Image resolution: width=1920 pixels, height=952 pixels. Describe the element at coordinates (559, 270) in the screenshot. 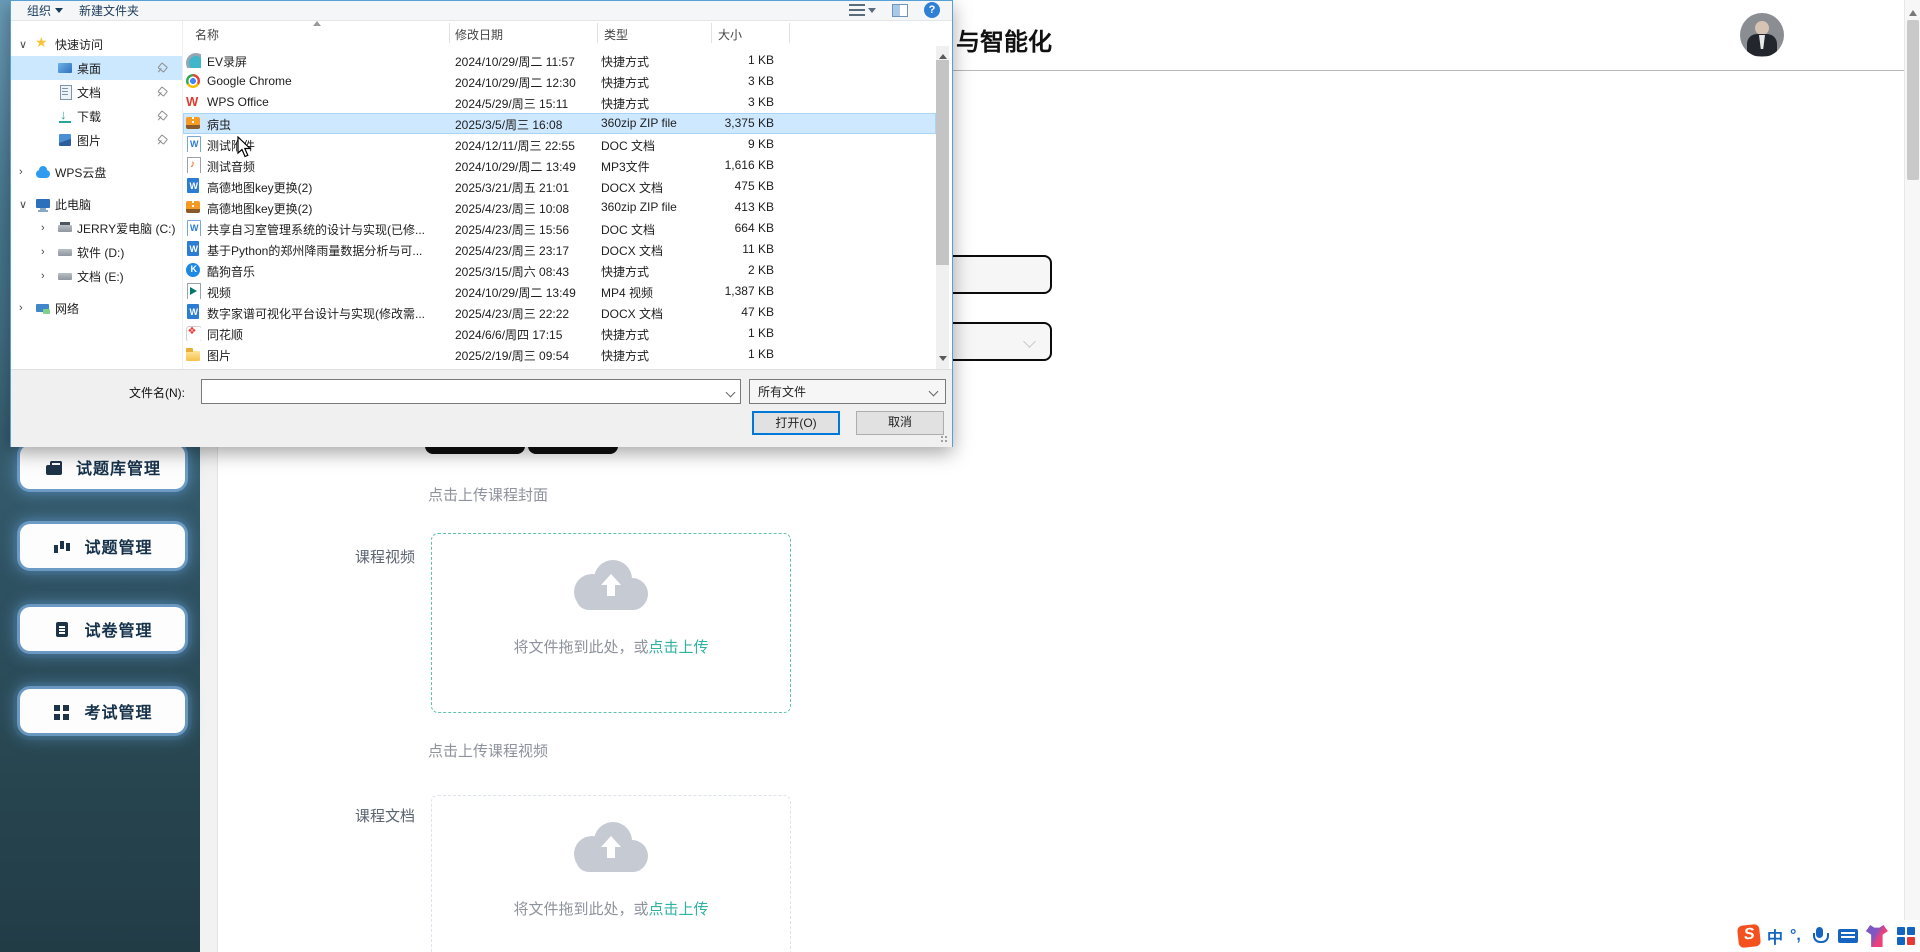

I see `table-row: 酷狗音乐 2025/3/15/周六 08:43 快捷方式 2 KB` at that location.